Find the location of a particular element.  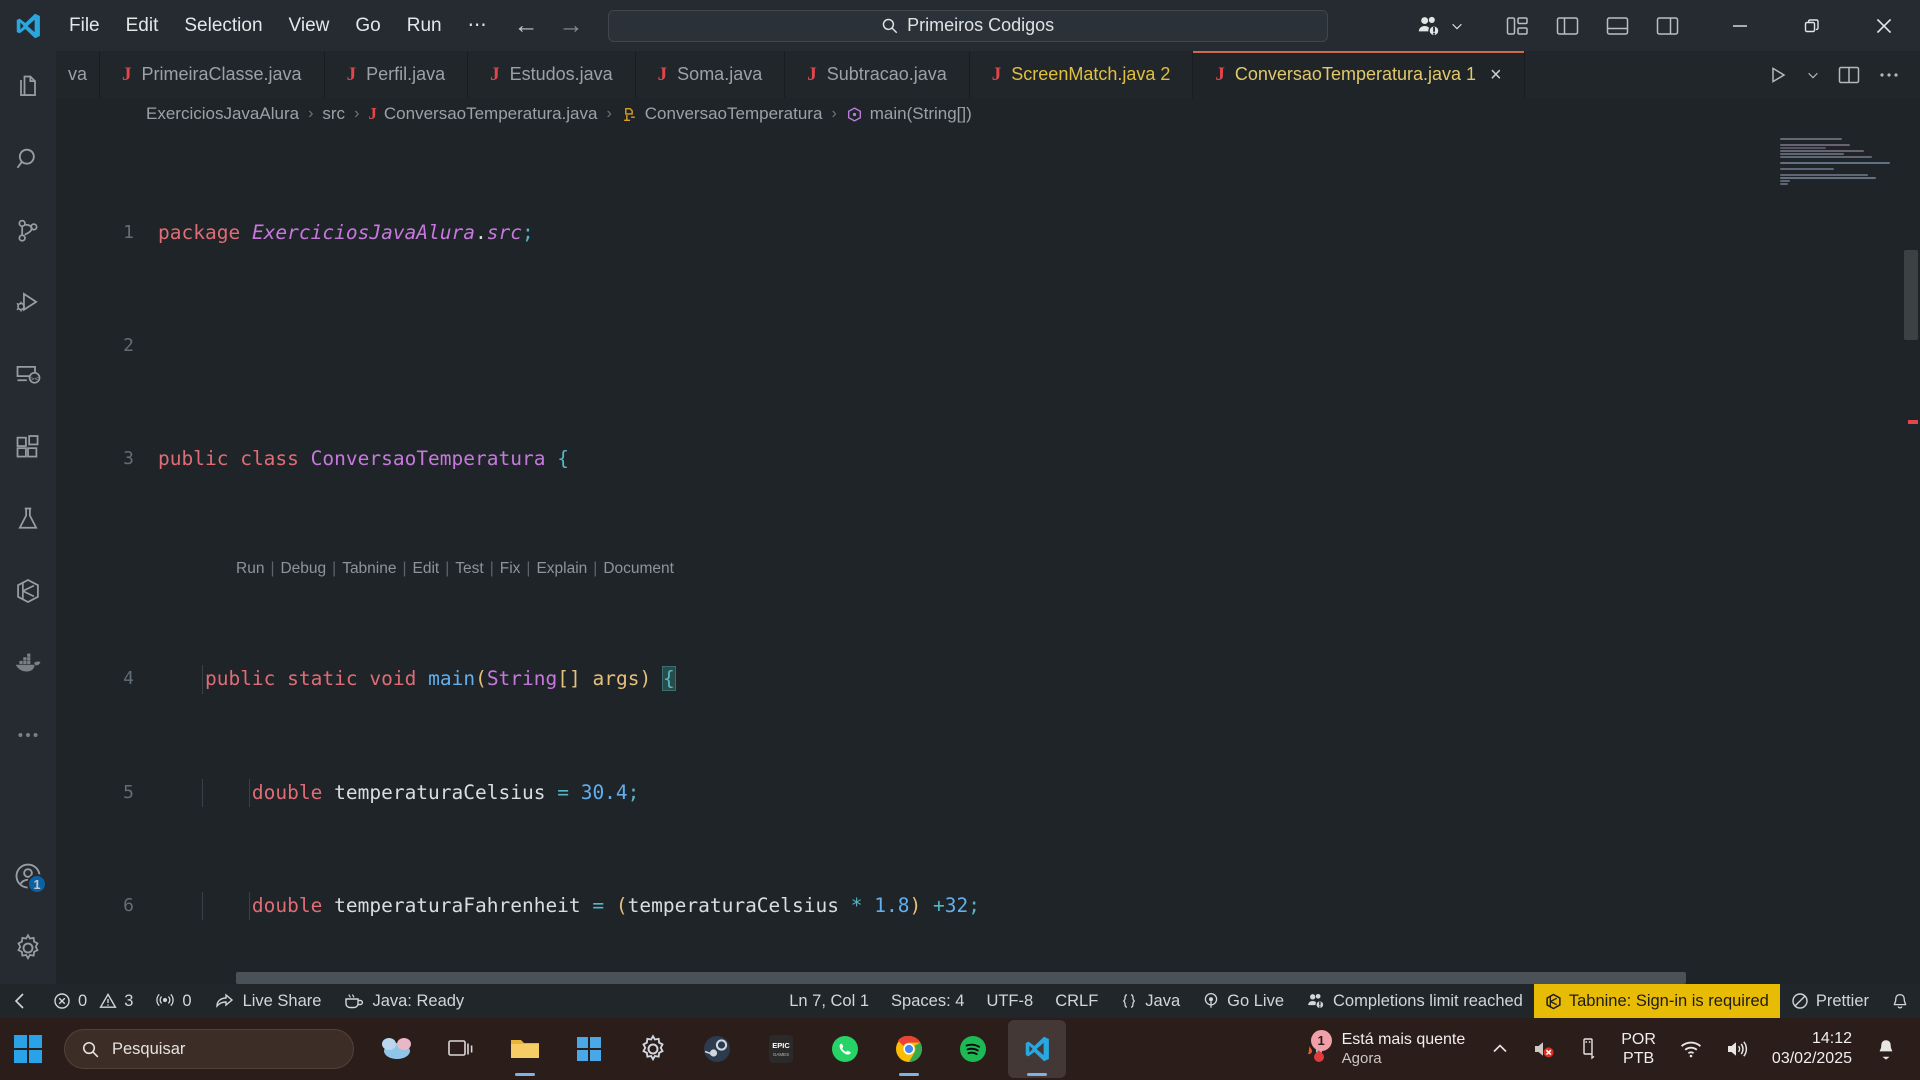

codelens-tabnine: Tabnine is located at coordinates (369, 569).